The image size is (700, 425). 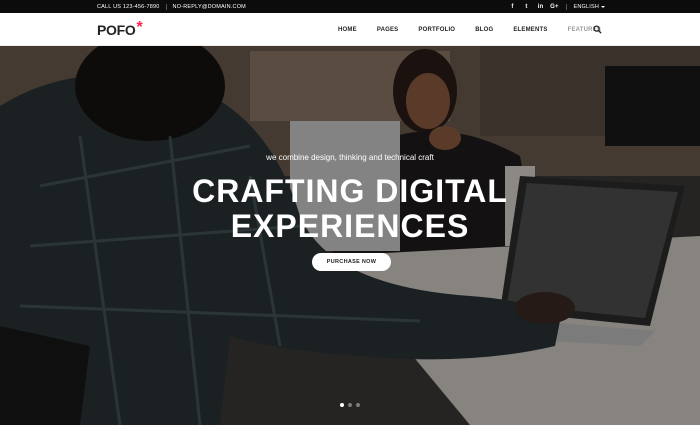 I want to click on nav-item-portfolio: PORTFOLIO, so click(x=436, y=30).